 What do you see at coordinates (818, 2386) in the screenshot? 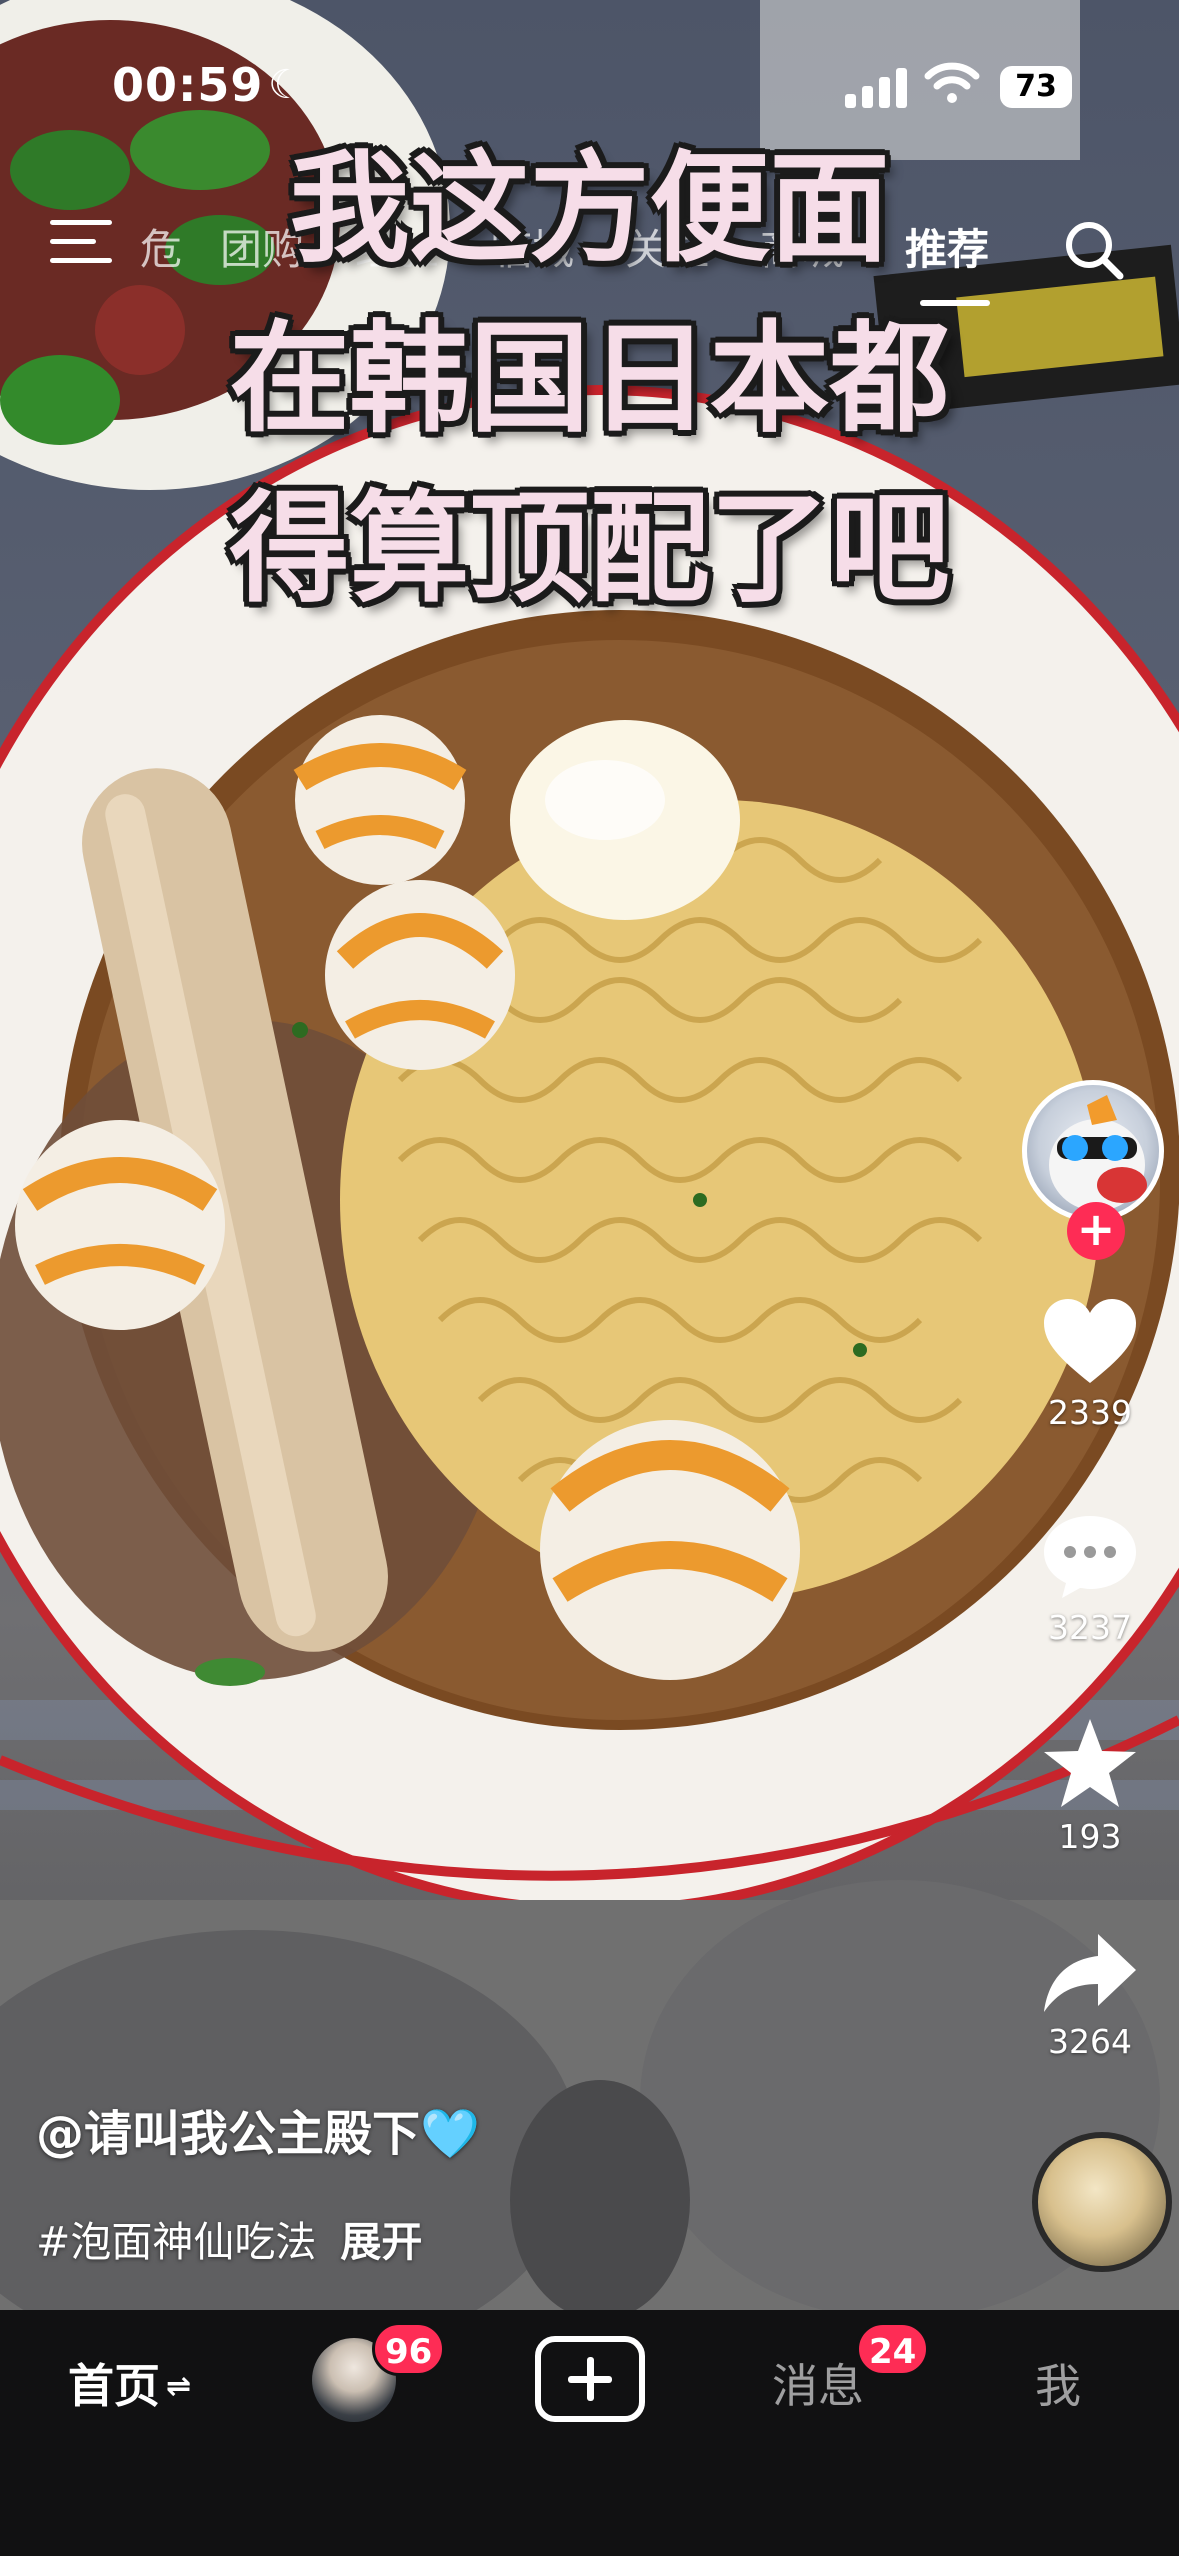
I see `messages-label: 消息` at bounding box center [818, 2386].